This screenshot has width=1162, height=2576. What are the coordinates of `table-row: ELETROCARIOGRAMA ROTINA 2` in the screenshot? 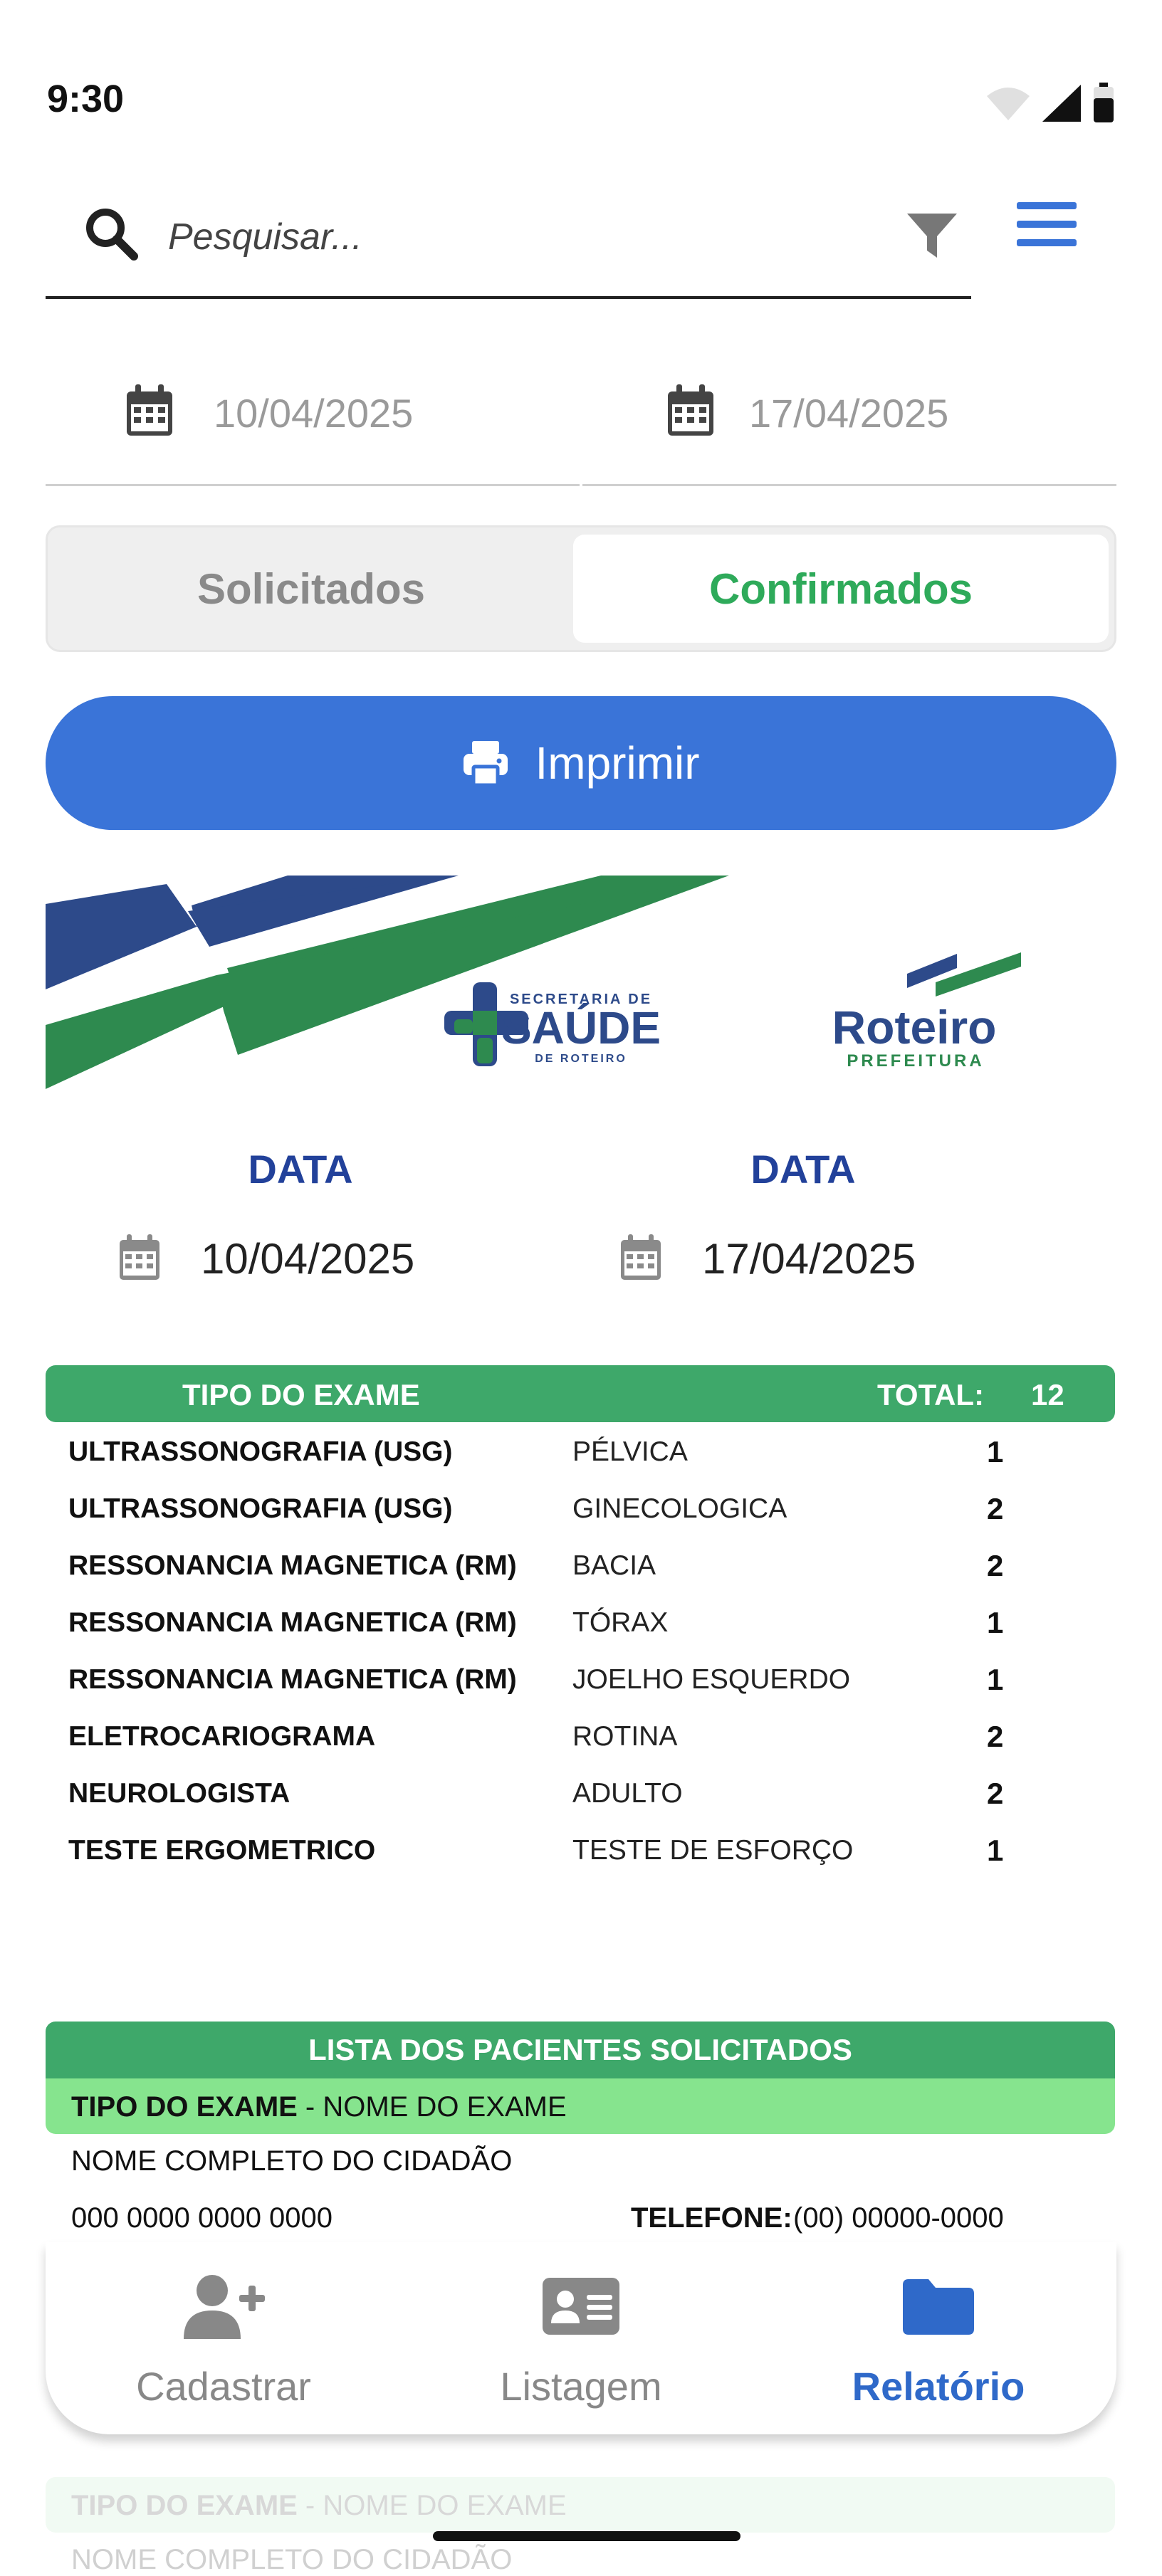 It's located at (573, 1736).